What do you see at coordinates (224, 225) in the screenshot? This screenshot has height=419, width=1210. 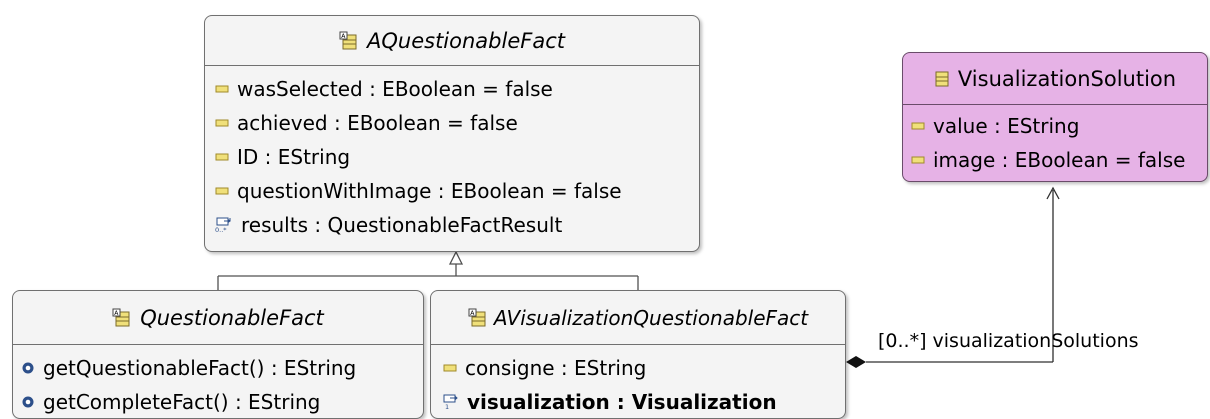 I see `multivalued-reference-icon: 0..*` at bounding box center [224, 225].